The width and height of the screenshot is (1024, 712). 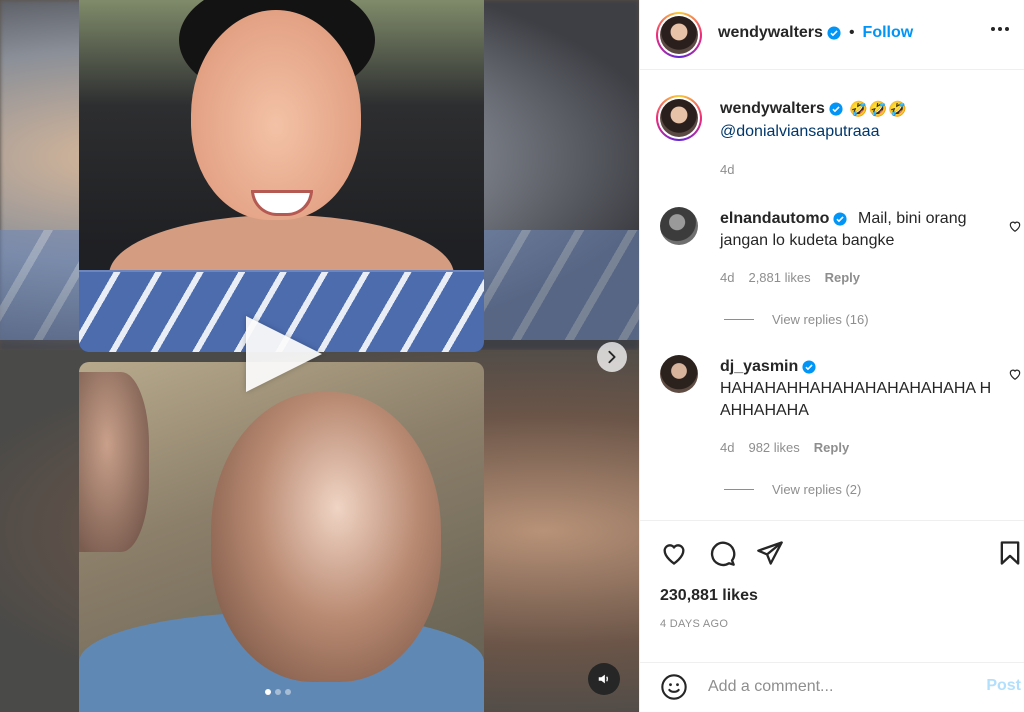 I want to click on carousel-dot-active, so click(x=268, y=692).